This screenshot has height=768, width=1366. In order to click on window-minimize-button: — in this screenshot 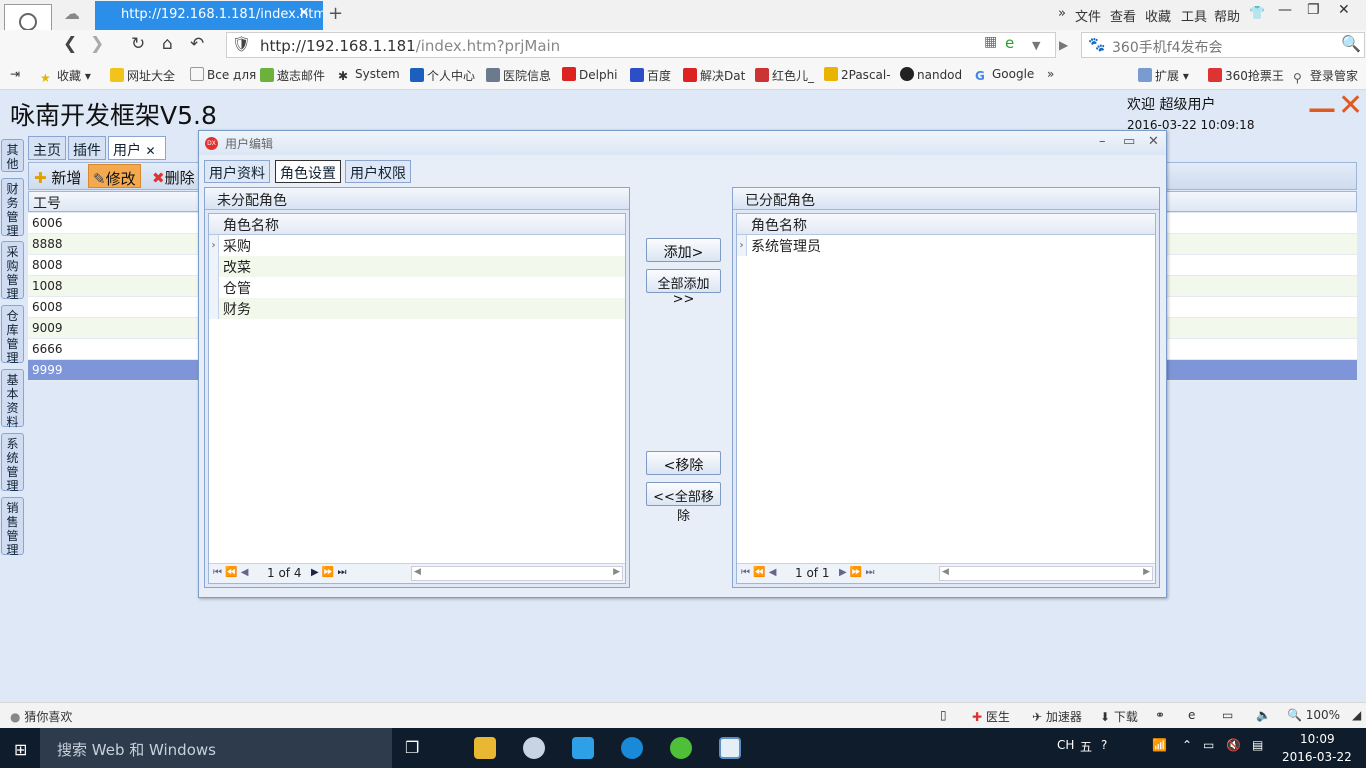, I will do `click(1285, 10)`.